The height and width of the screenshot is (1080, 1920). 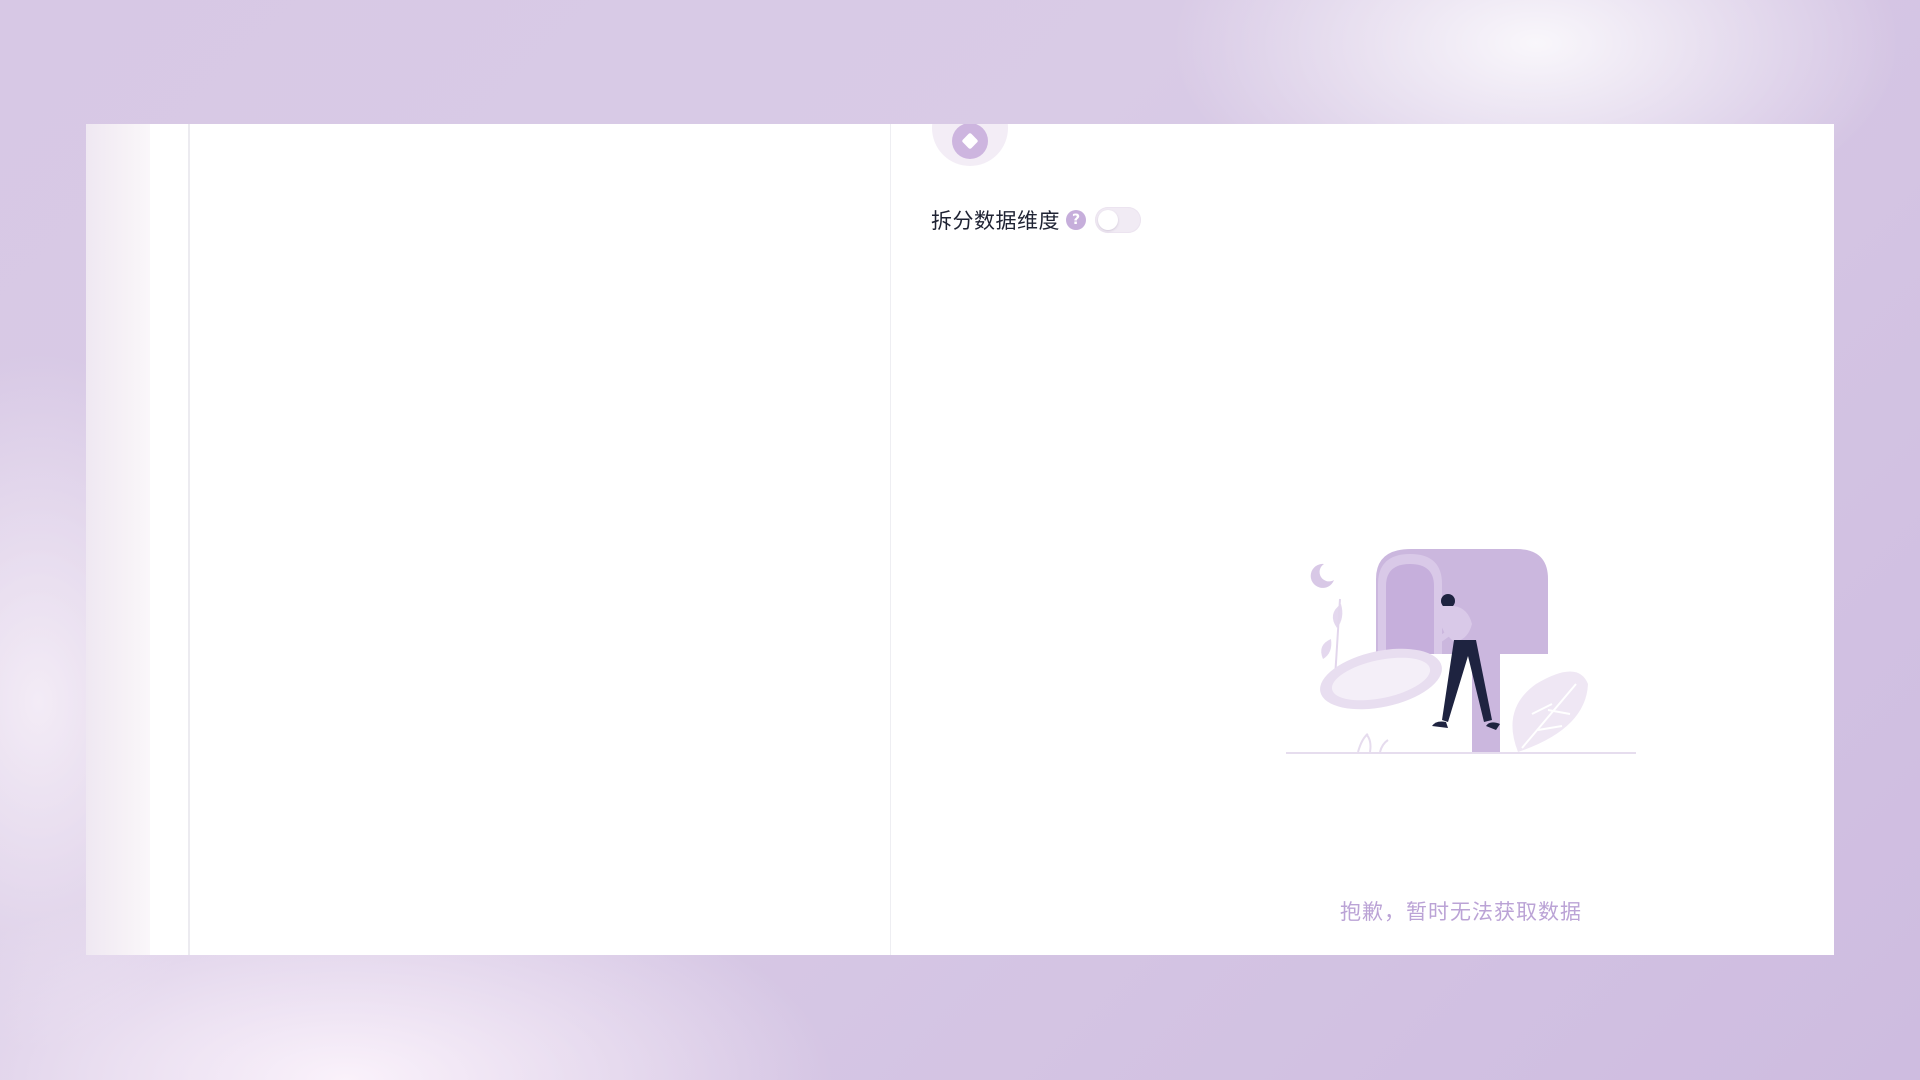 What do you see at coordinates (170, 539) in the screenshot?
I see `left-panel` at bounding box center [170, 539].